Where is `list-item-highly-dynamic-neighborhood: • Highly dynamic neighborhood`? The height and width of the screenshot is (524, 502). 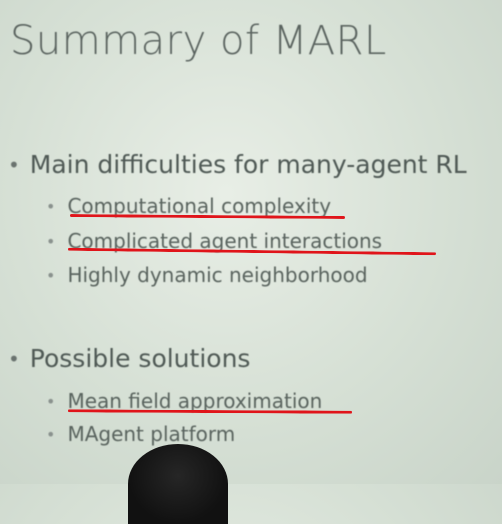
list-item-highly-dynamic-neighborhood: • Highly dynamic neighborhood is located at coordinates (207, 275).